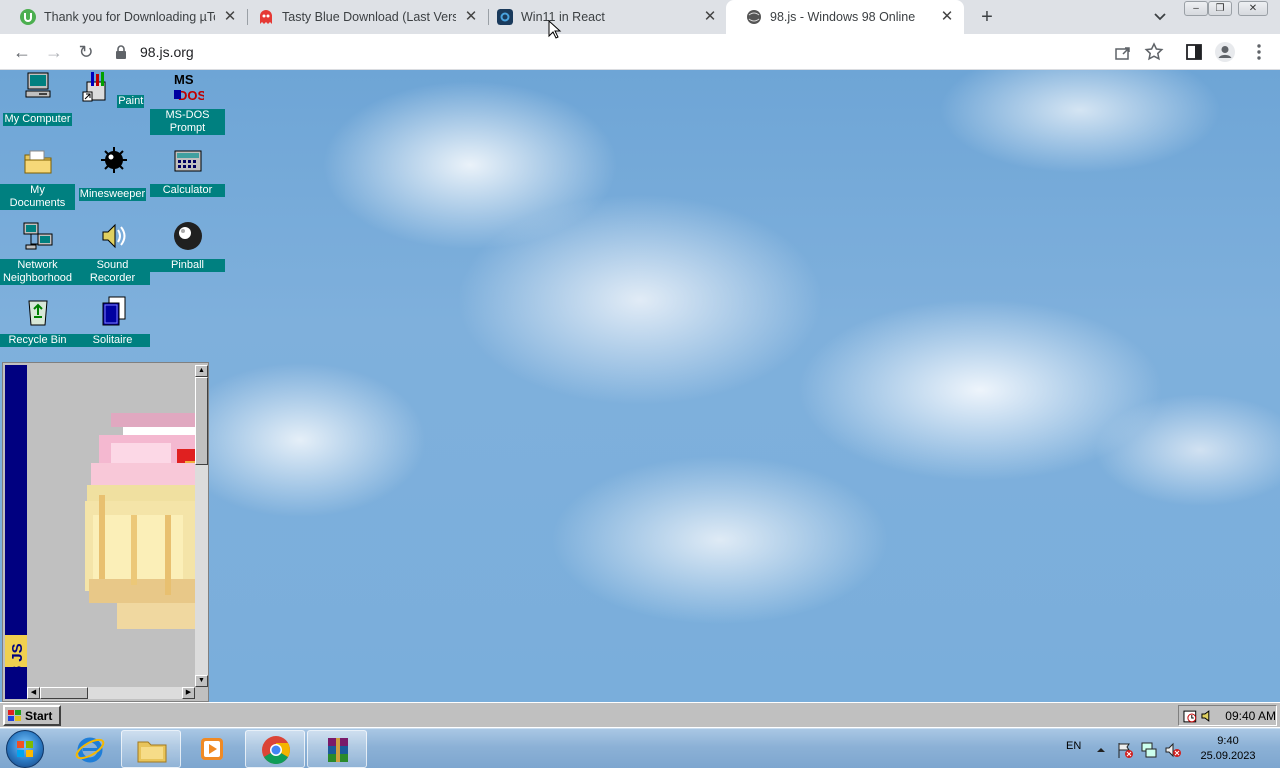  Describe the element at coordinates (187, 122) in the screenshot. I see `desktop-icon-label: MS-DOS Prompt` at that location.